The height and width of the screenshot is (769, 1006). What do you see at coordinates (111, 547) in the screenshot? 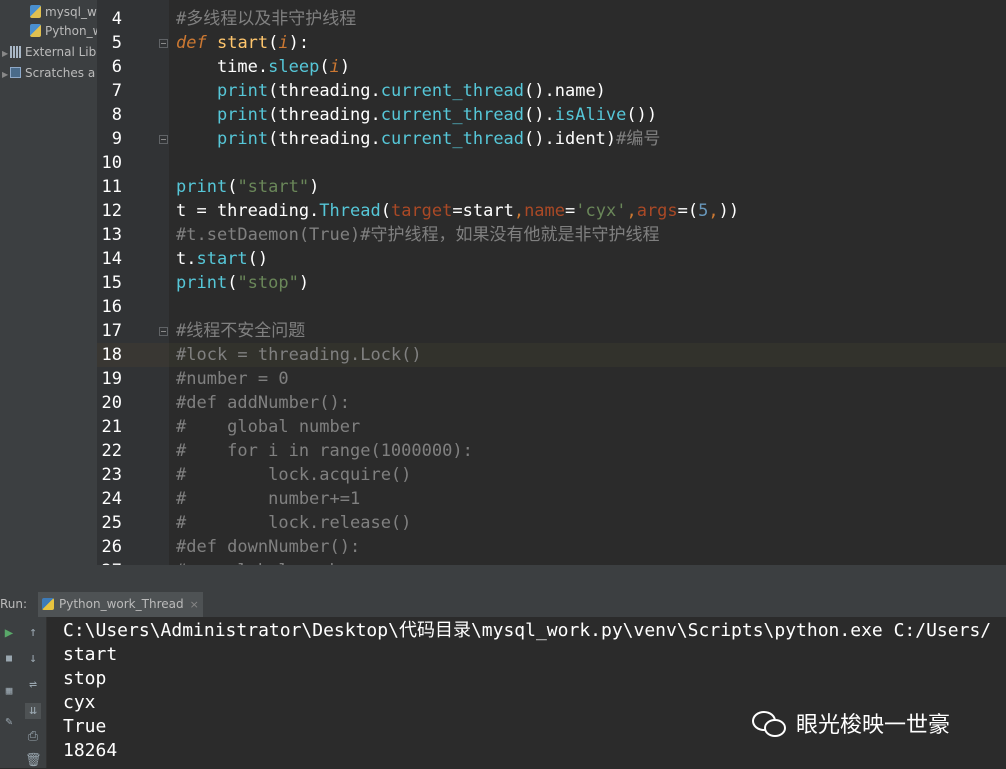
I see `line-number: 26` at bounding box center [111, 547].